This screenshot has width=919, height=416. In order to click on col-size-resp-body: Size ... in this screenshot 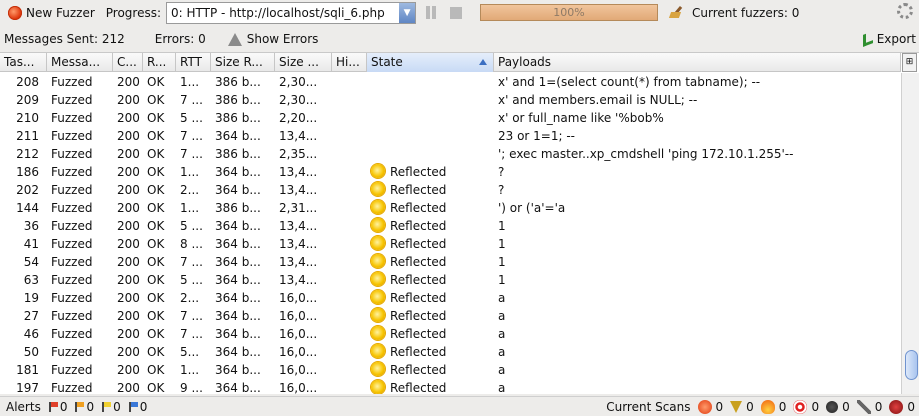, I will do `click(303, 62)`.